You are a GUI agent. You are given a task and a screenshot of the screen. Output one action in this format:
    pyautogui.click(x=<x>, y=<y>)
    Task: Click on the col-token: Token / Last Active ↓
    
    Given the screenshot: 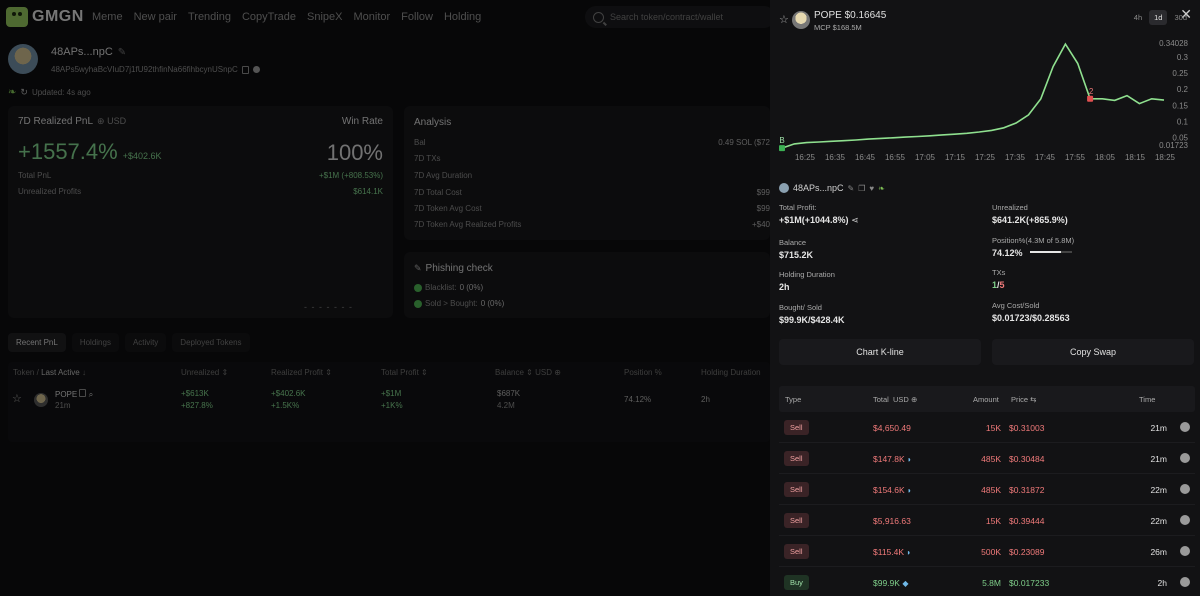 What is the action you would take?
    pyautogui.click(x=49, y=372)
    